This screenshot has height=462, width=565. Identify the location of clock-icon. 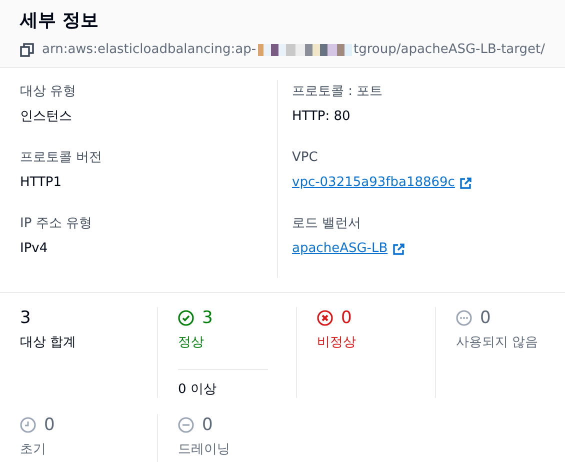
(28, 425).